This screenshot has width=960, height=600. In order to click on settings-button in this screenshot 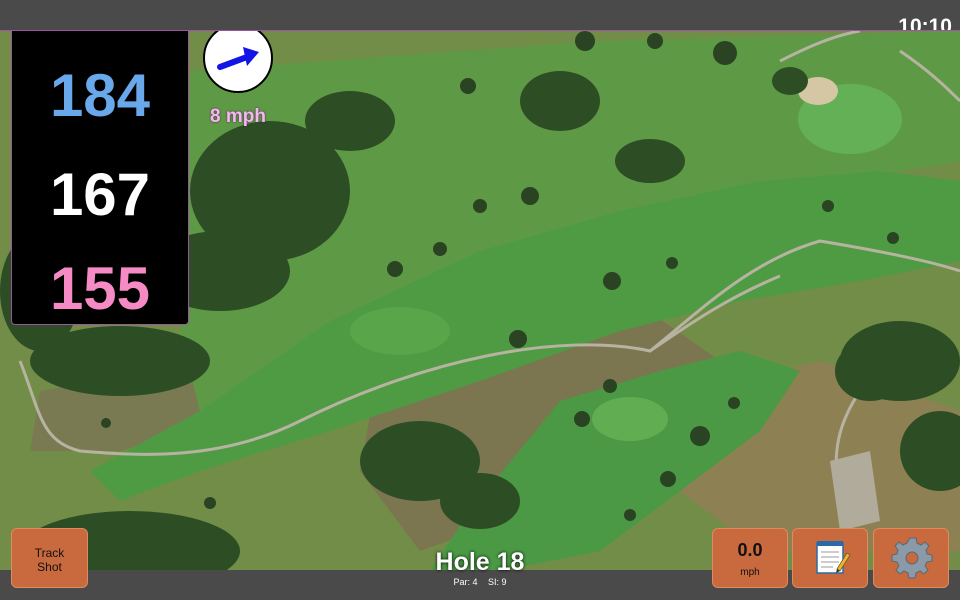, I will do `click(911, 558)`.